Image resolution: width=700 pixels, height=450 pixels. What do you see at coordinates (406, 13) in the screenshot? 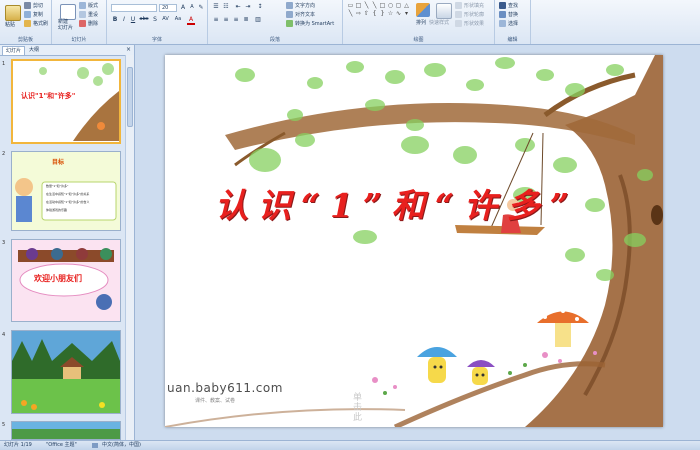
I see `more-shapes-icon: ▾` at bounding box center [406, 13].